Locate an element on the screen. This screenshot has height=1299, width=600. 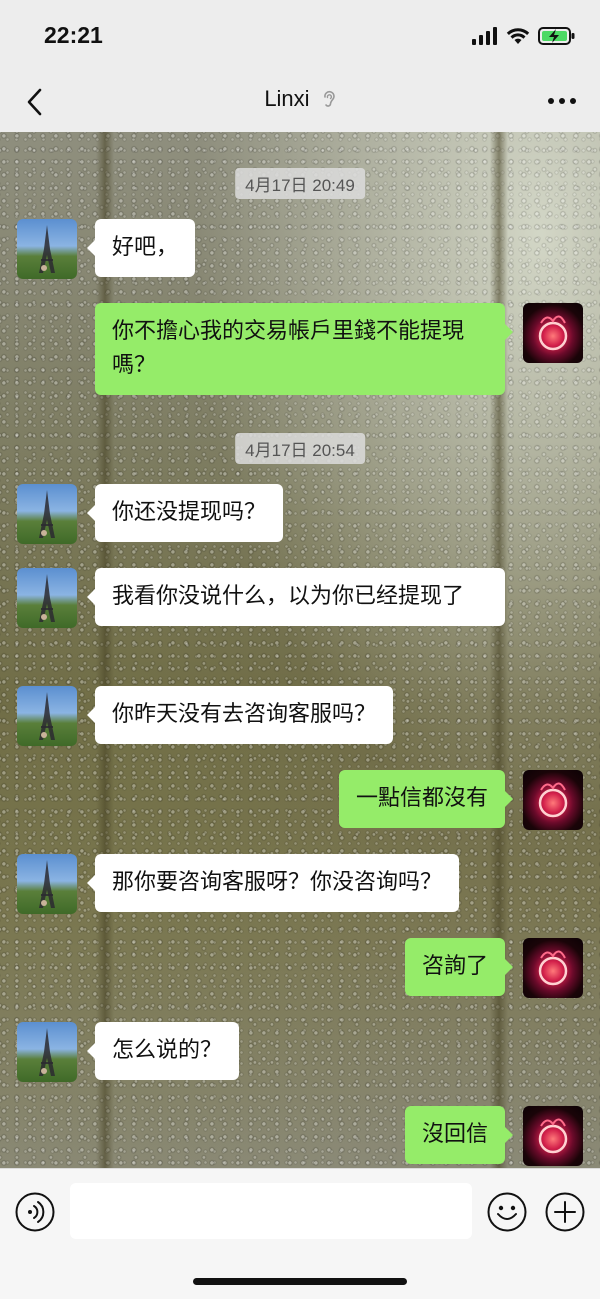
incoming-message: 我看你没说什么，以为你已经提现了 is located at coordinates (296, 597).